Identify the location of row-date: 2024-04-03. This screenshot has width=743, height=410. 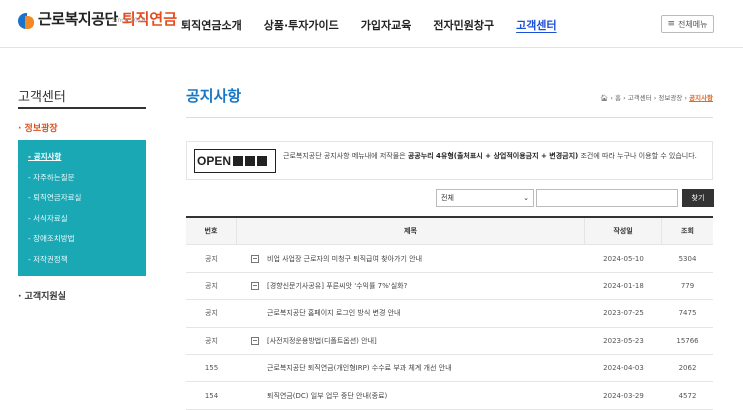
(623, 368).